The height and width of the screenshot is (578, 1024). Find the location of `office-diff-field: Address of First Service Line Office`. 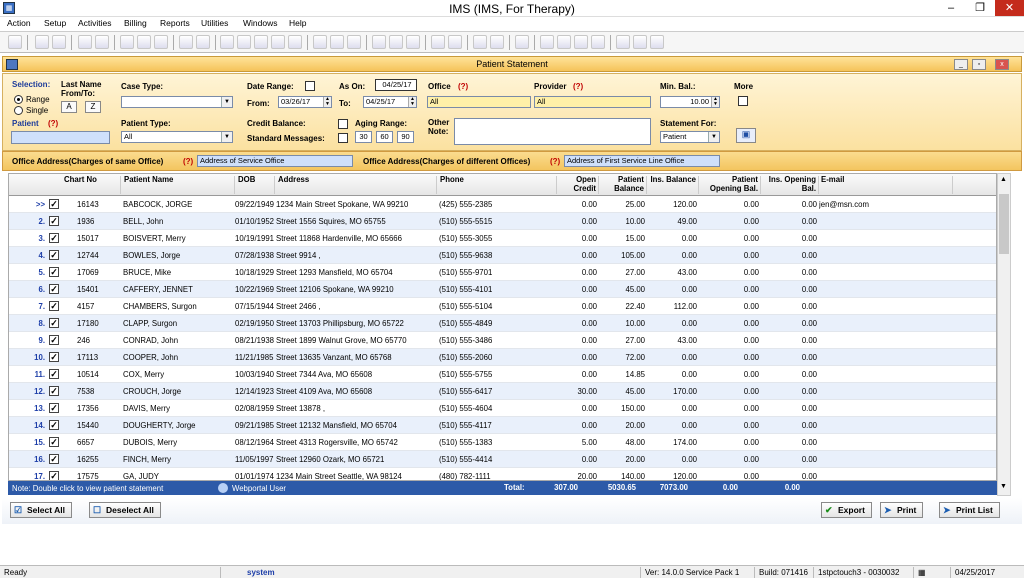

office-diff-field: Address of First Service Line Office is located at coordinates (642, 161).